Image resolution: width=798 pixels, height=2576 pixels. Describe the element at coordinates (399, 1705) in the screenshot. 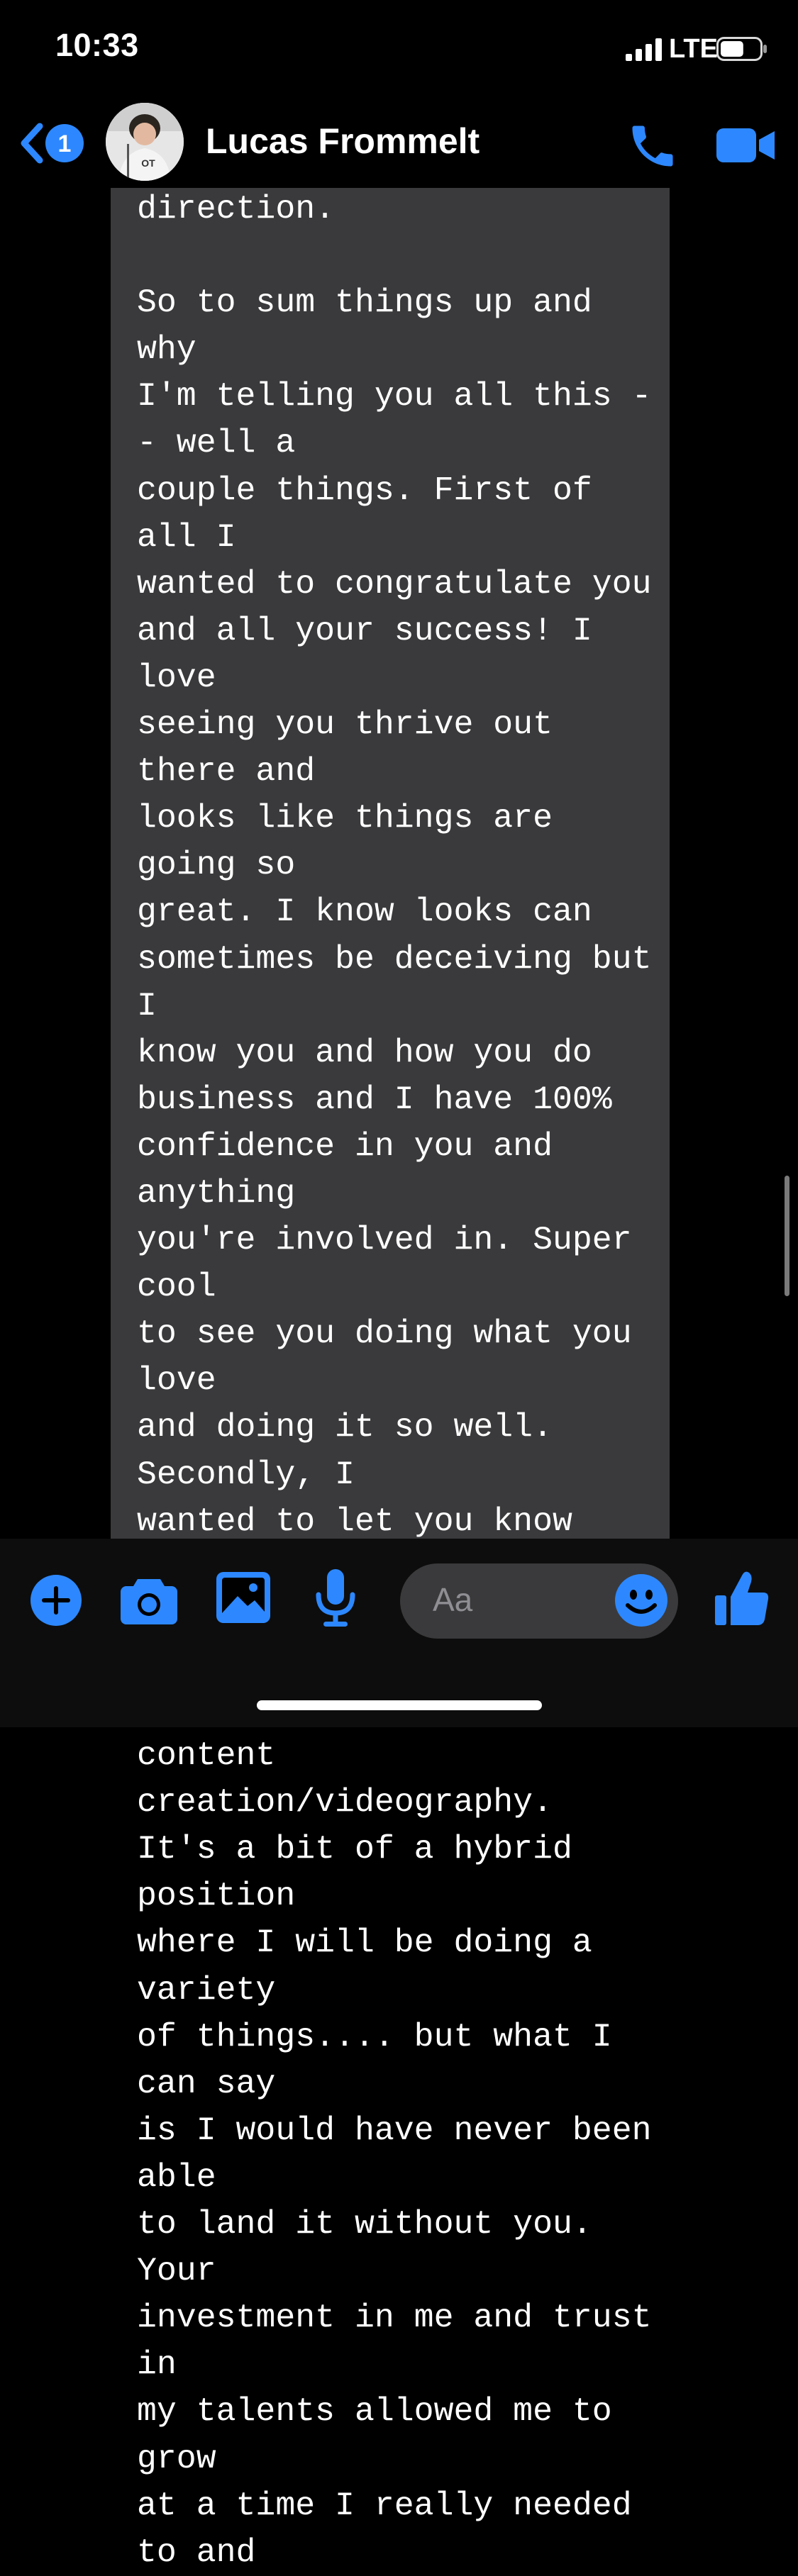

I see `home-indicator` at that location.